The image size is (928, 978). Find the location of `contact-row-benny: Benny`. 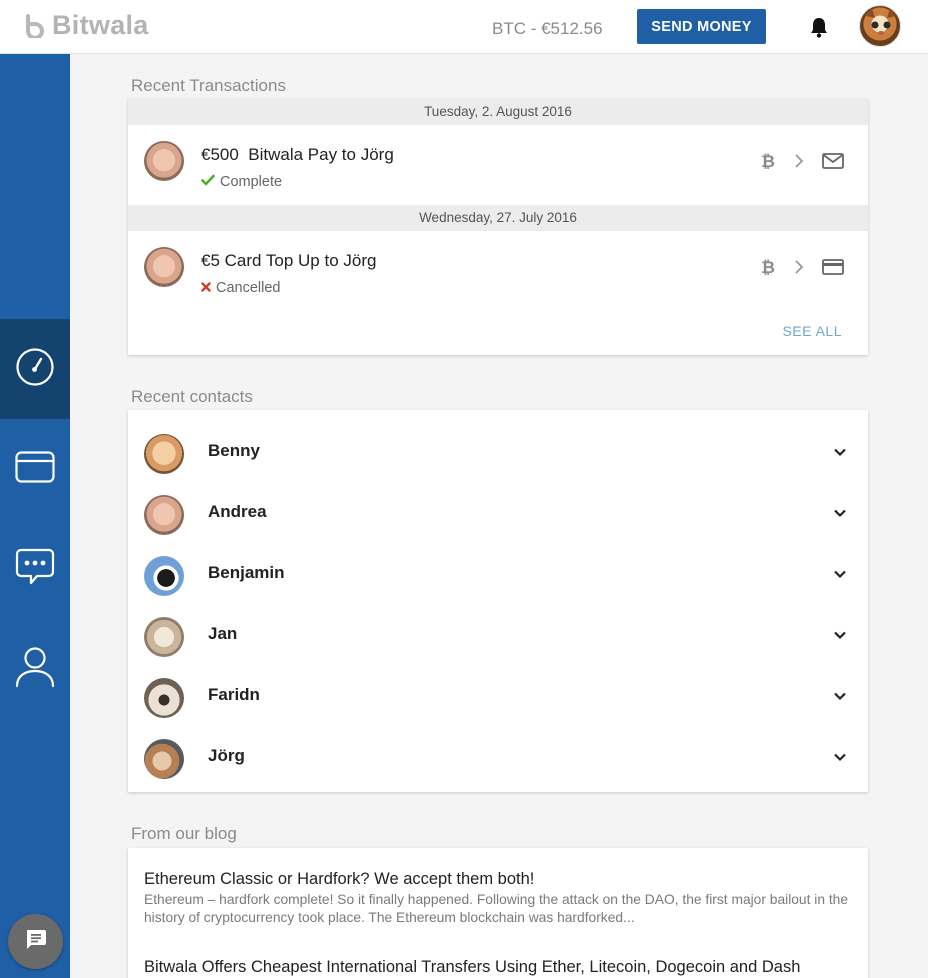

contact-row-benny: Benny is located at coordinates (498, 450).